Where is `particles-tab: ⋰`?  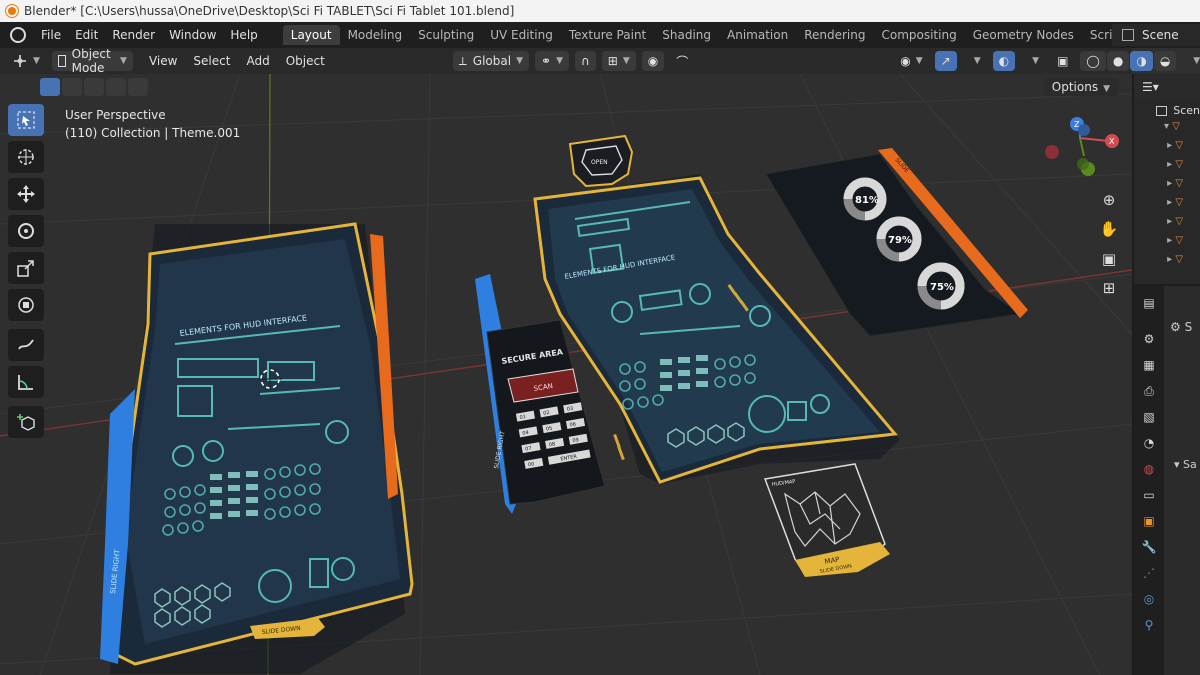
particles-tab: ⋰ is located at coordinates (1149, 573).